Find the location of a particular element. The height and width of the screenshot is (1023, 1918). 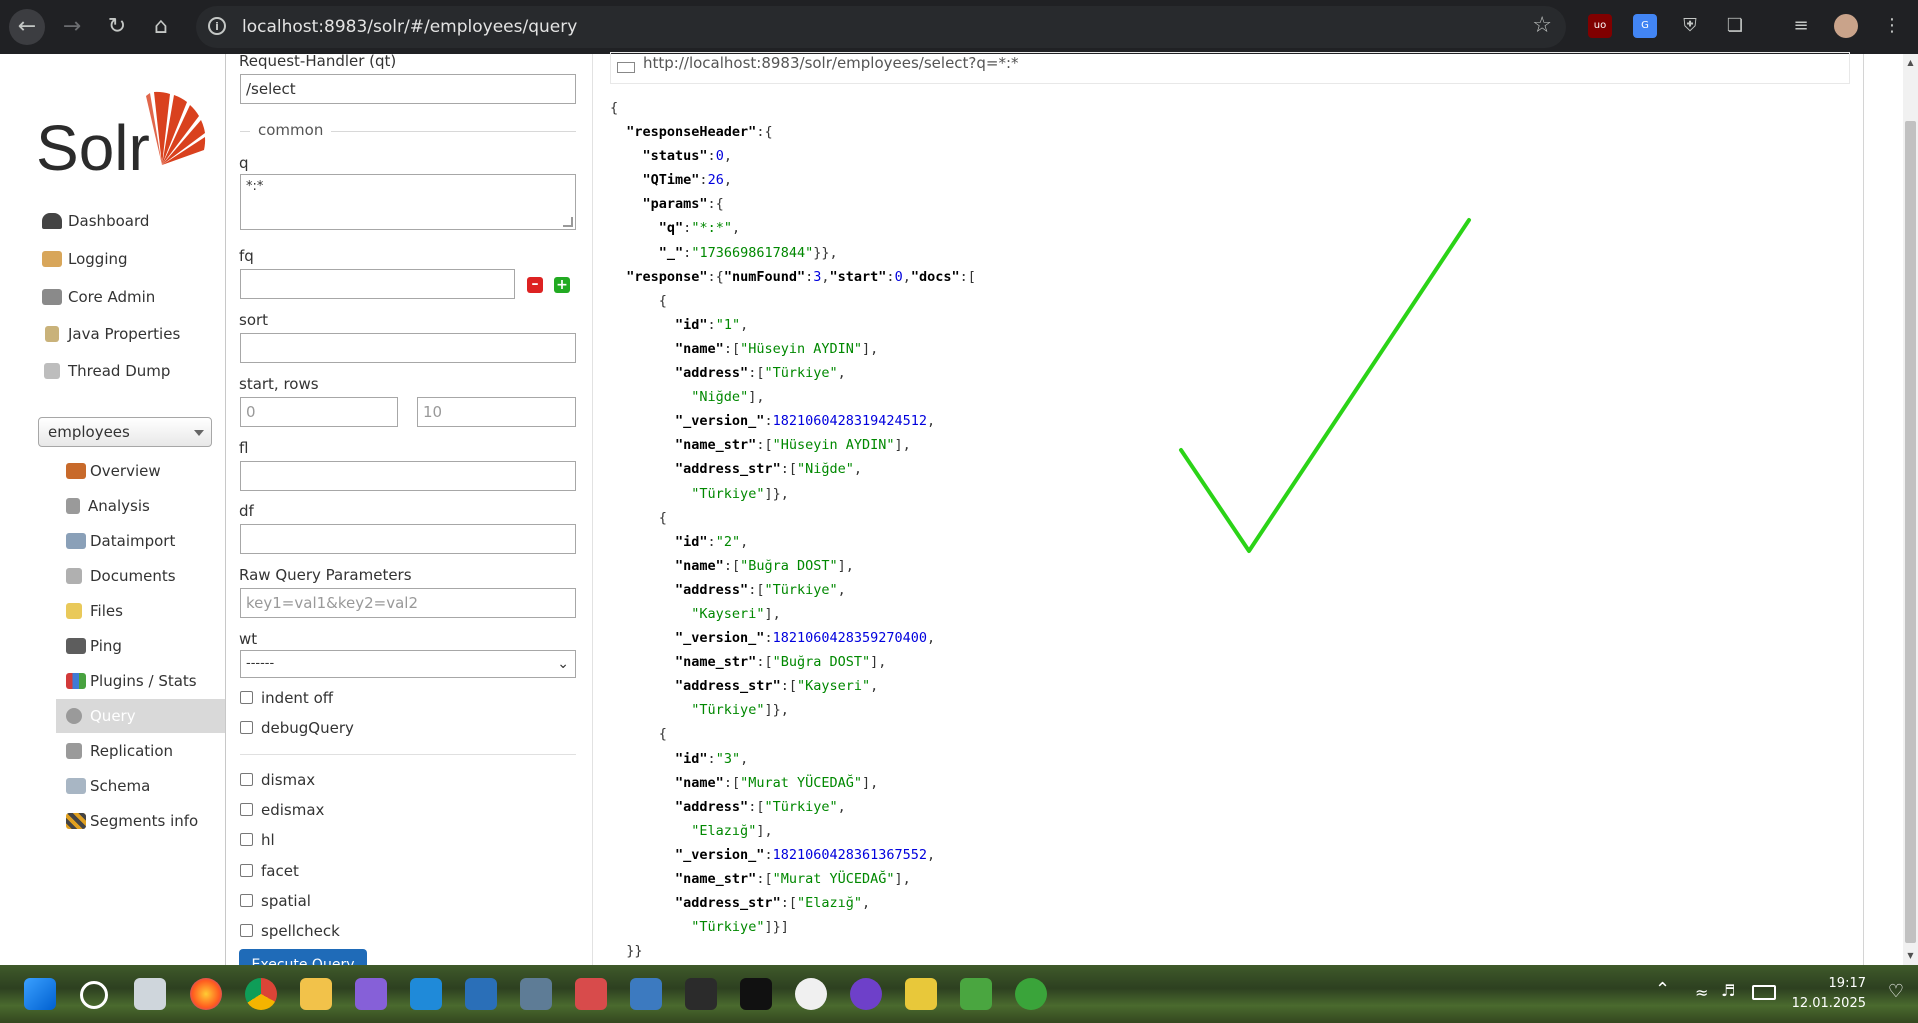

spellcheck-checkbox: spellcheck is located at coordinates (290, 931).